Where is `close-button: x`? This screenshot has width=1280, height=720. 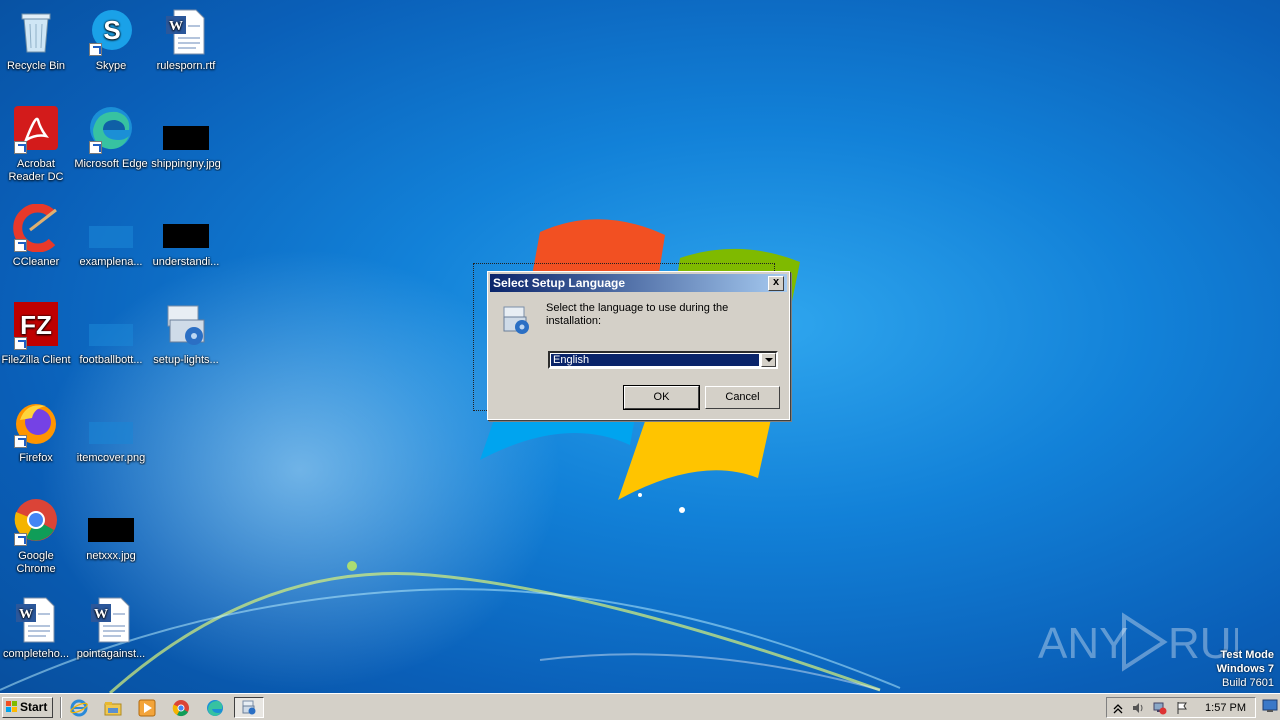
close-button: x is located at coordinates (776, 283).